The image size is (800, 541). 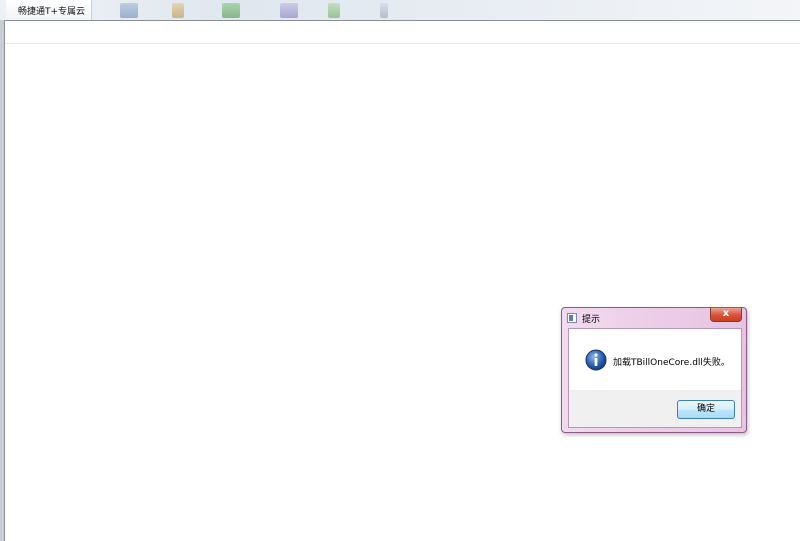 What do you see at coordinates (572, 318) in the screenshot?
I see `window-icon` at bounding box center [572, 318].